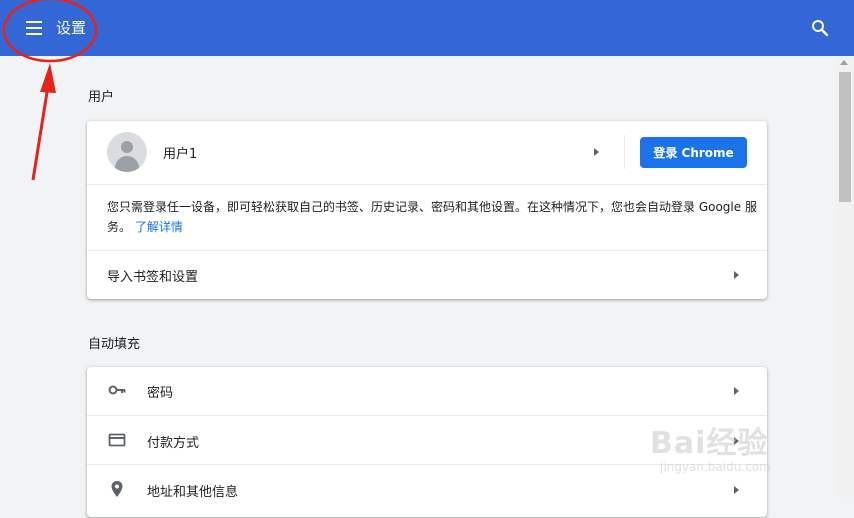  I want to click on autofill-item-passwords: 密码, so click(427, 391).